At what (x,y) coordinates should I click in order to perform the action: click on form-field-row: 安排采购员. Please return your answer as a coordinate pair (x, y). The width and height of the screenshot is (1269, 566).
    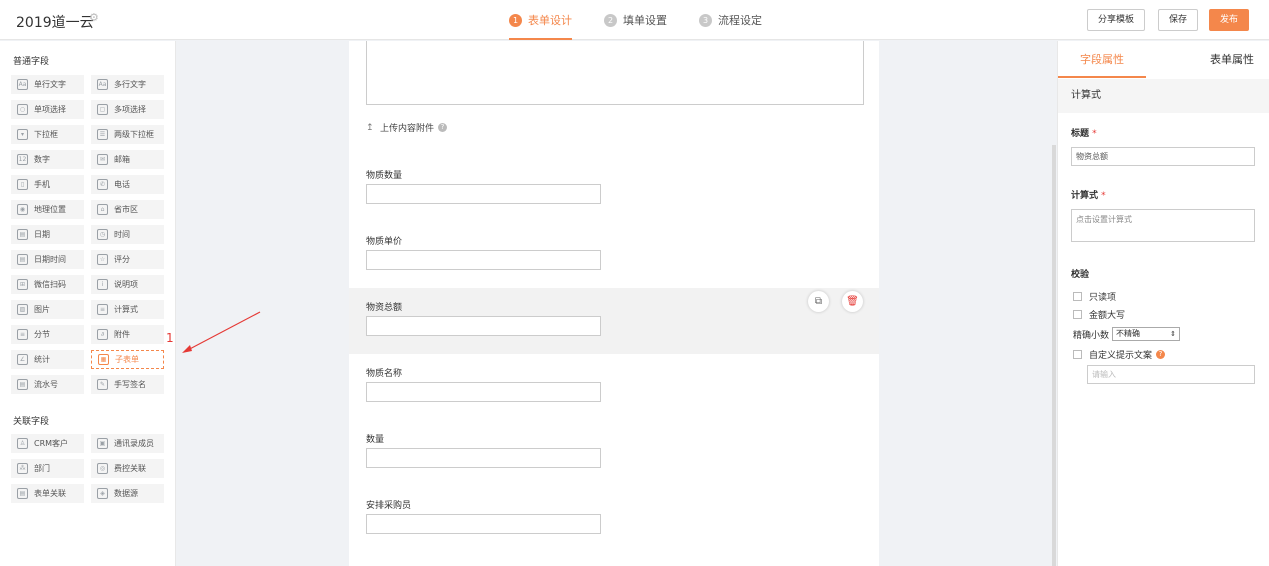
    Looking at the image, I should click on (614, 519).